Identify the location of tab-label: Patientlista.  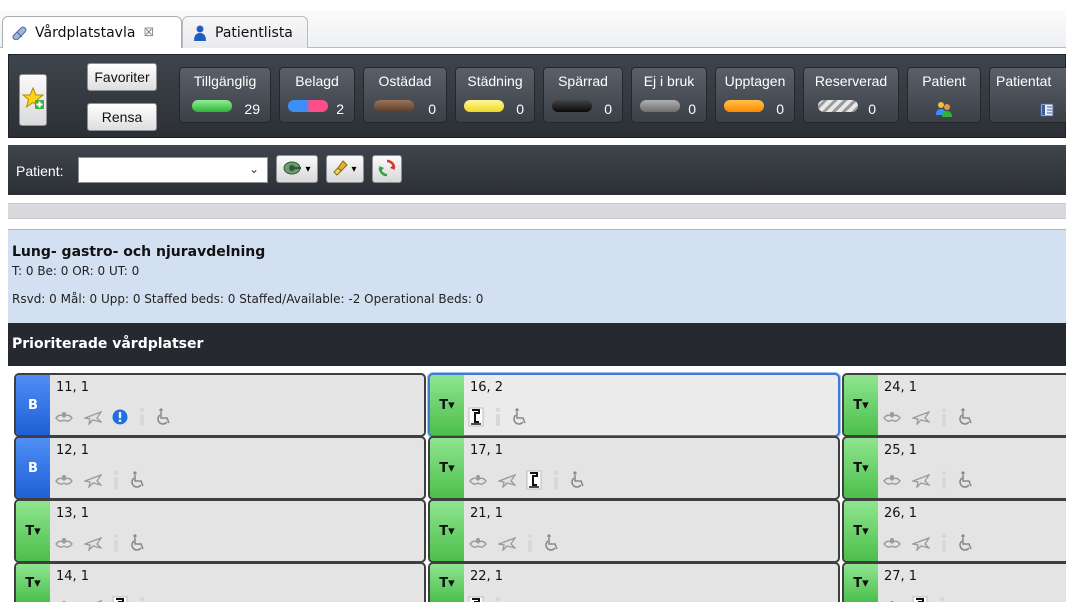
(254, 32).